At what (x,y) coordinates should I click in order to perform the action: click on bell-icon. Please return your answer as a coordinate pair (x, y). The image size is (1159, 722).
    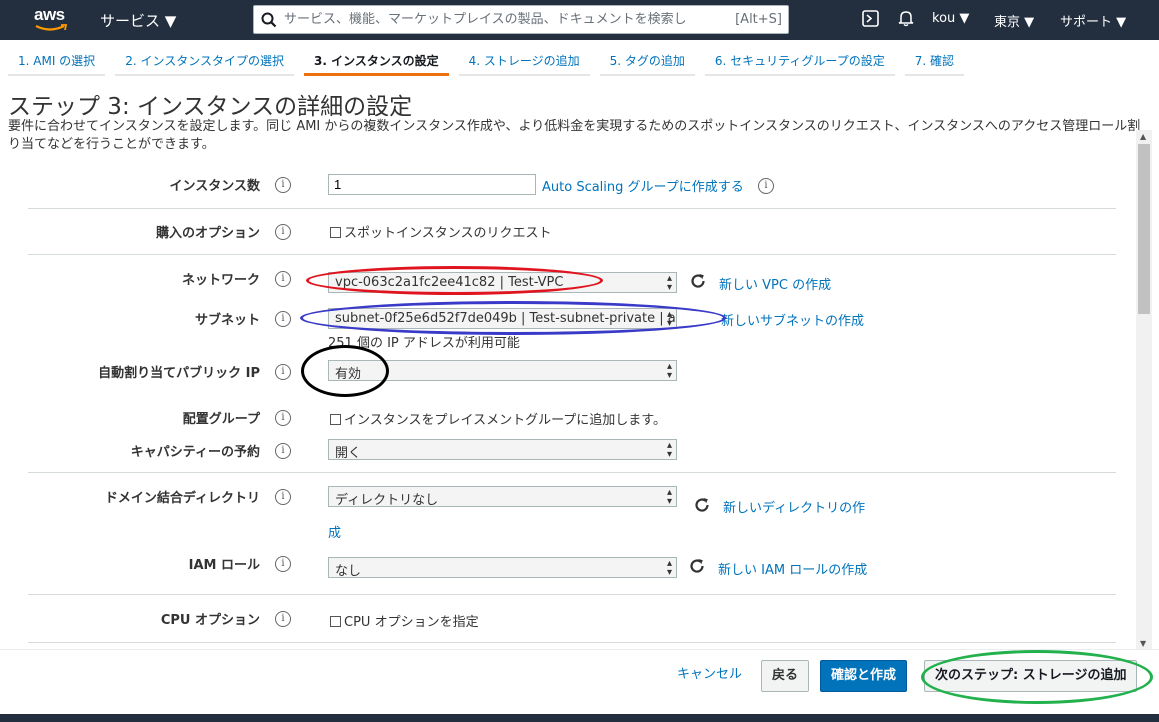
    Looking at the image, I should click on (906, 20).